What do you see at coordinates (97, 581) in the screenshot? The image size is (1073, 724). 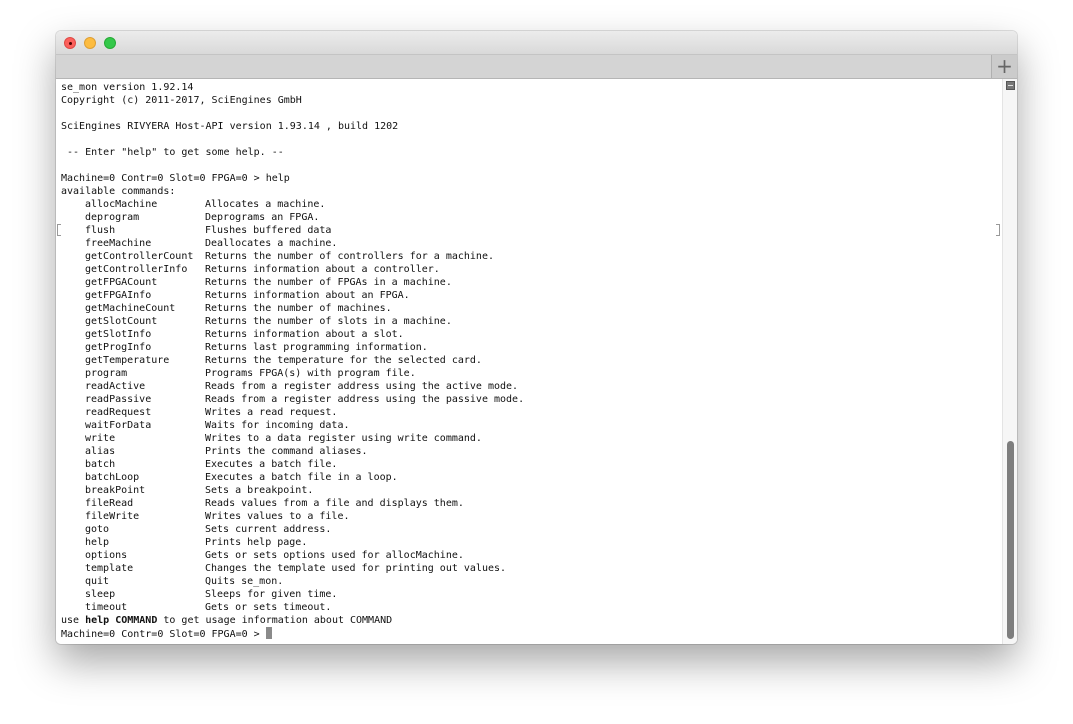 I see `command-name: quit` at bounding box center [97, 581].